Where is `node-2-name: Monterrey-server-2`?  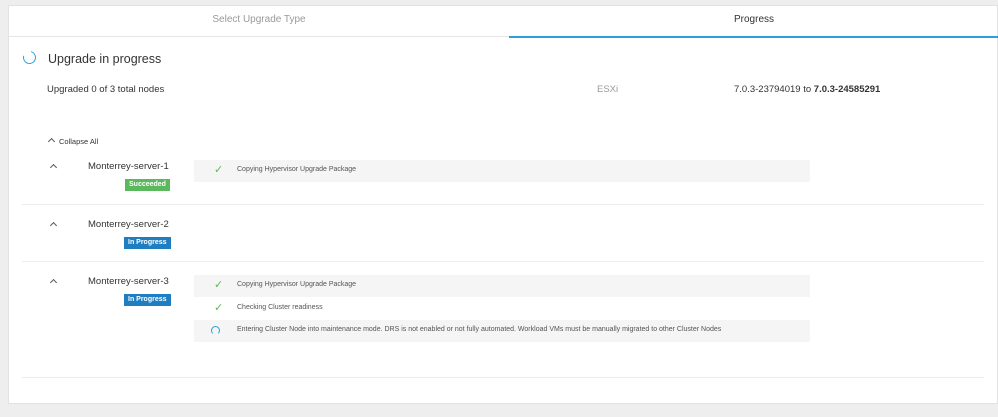 node-2-name: Monterrey-server-2 is located at coordinates (128, 224).